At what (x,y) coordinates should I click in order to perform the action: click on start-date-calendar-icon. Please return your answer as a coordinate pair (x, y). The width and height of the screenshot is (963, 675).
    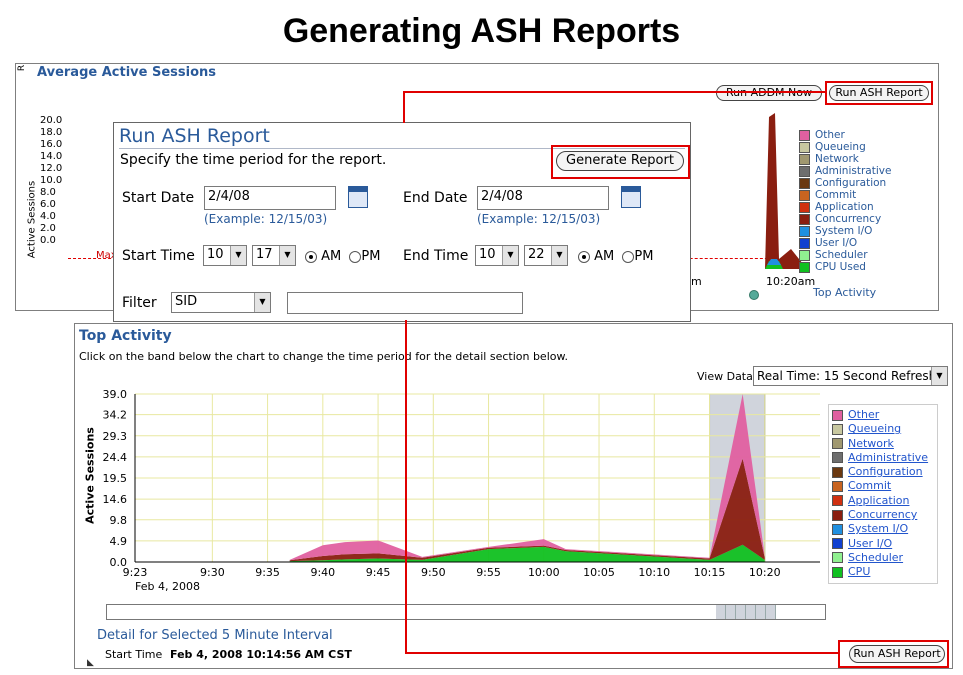
    Looking at the image, I should click on (358, 197).